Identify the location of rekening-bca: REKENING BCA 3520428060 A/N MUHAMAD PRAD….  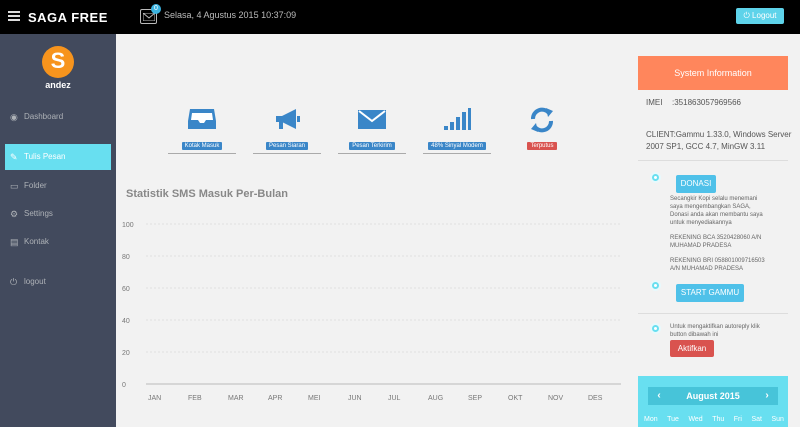
(716, 242).